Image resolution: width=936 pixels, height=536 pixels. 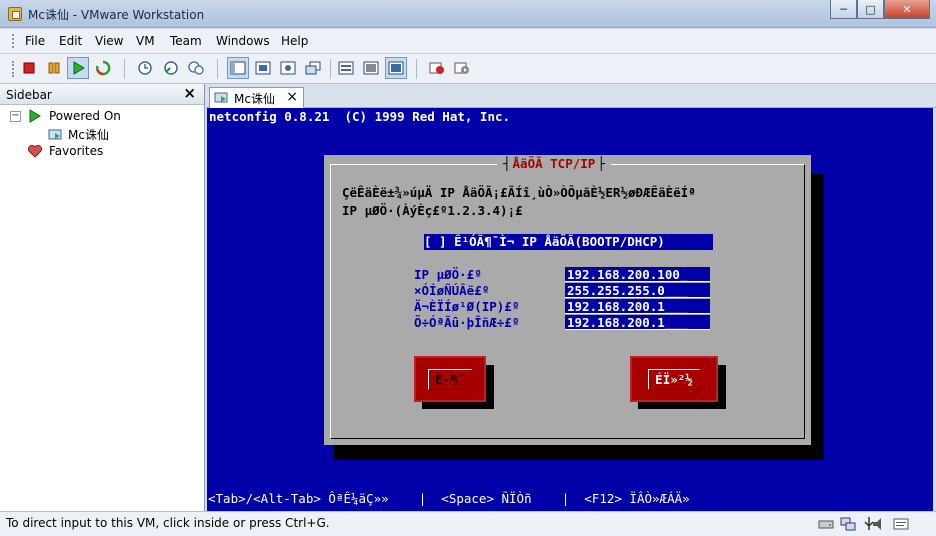 What do you see at coordinates (102, 94) in the screenshot?
I see `sidebar-header: Sidebar ×` at bounding box center [102, 94].